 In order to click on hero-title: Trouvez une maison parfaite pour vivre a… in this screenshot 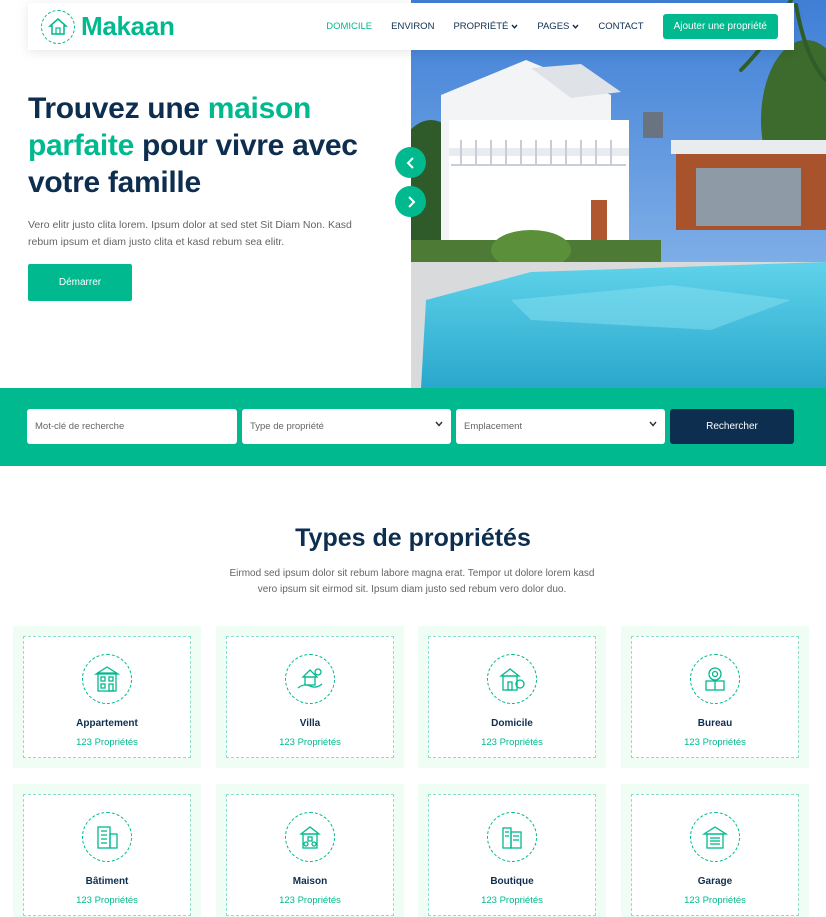, I will do `click(213, 145)`.